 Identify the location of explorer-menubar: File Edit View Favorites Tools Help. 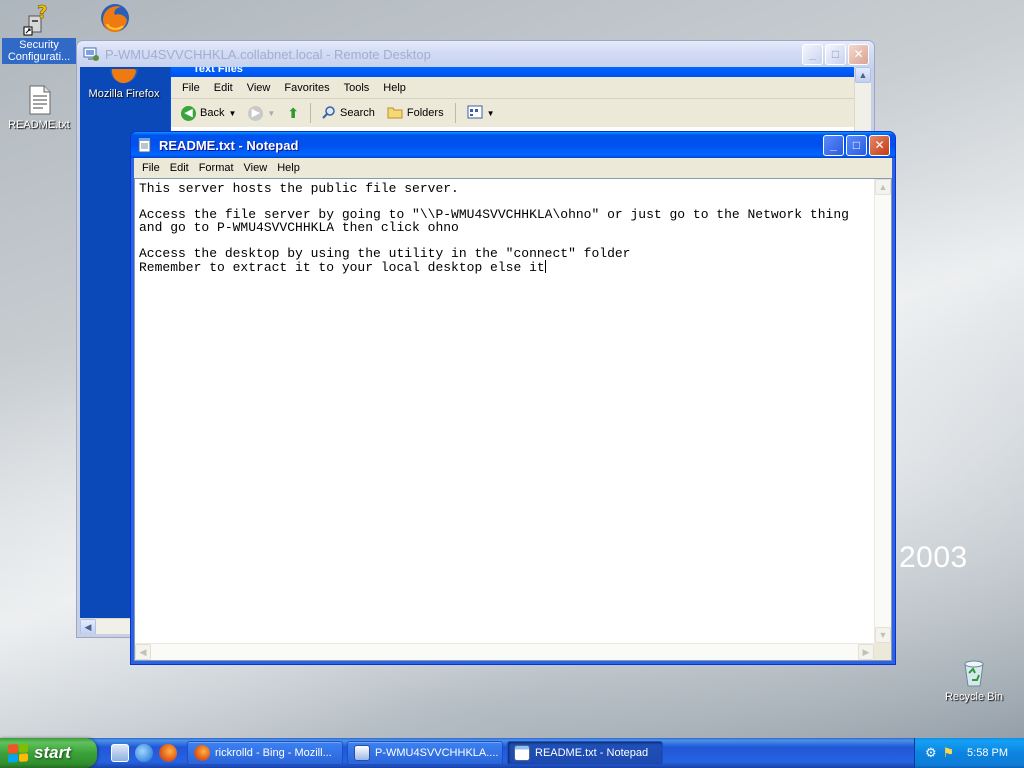
(521, 88).